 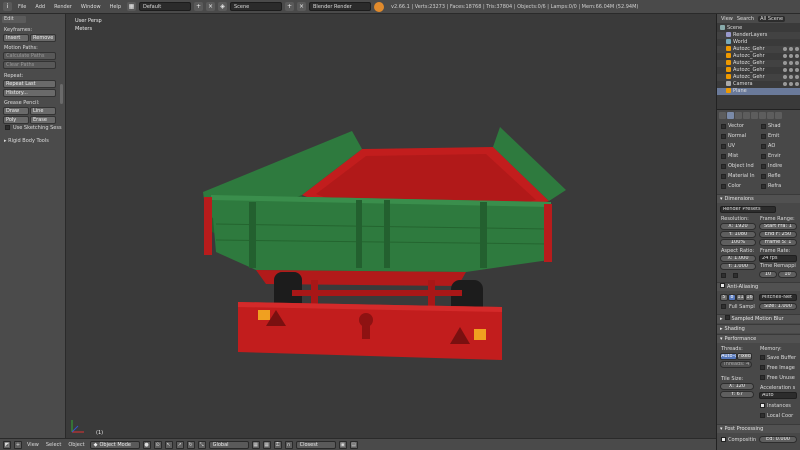 I want to click on pass-environment: Envir, so click(x=771, y=156).